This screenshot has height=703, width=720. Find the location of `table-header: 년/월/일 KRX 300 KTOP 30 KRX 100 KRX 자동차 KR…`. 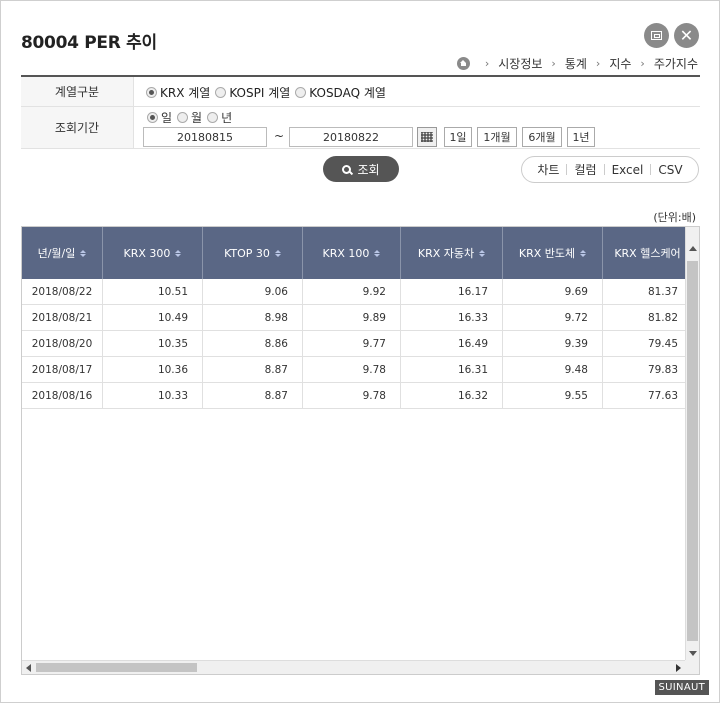

table-header: 년/월/일 KRX 300 KTOP 30 KRX 100 KRX 자동차 KR… is located at coordinates (357, 253).